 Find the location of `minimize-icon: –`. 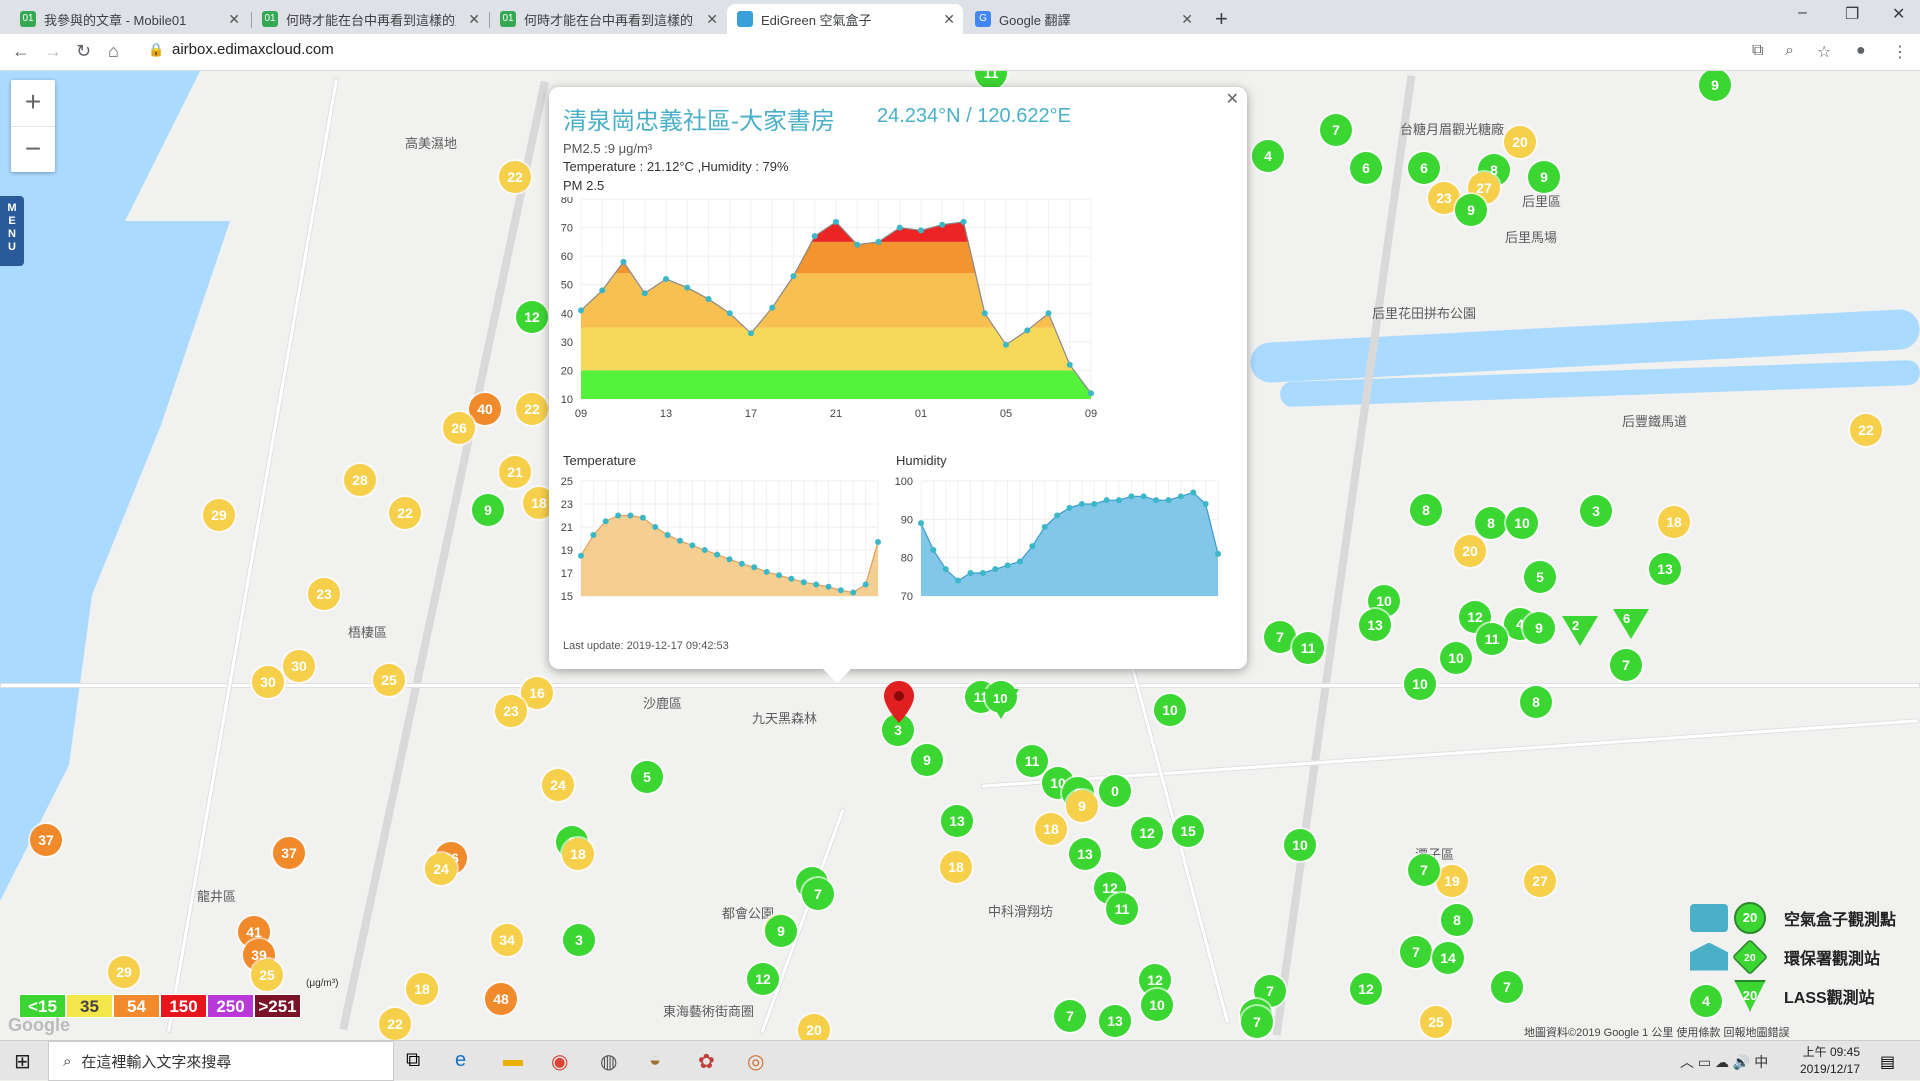

minimize-icon: – is located at coordinates (1802, 13).